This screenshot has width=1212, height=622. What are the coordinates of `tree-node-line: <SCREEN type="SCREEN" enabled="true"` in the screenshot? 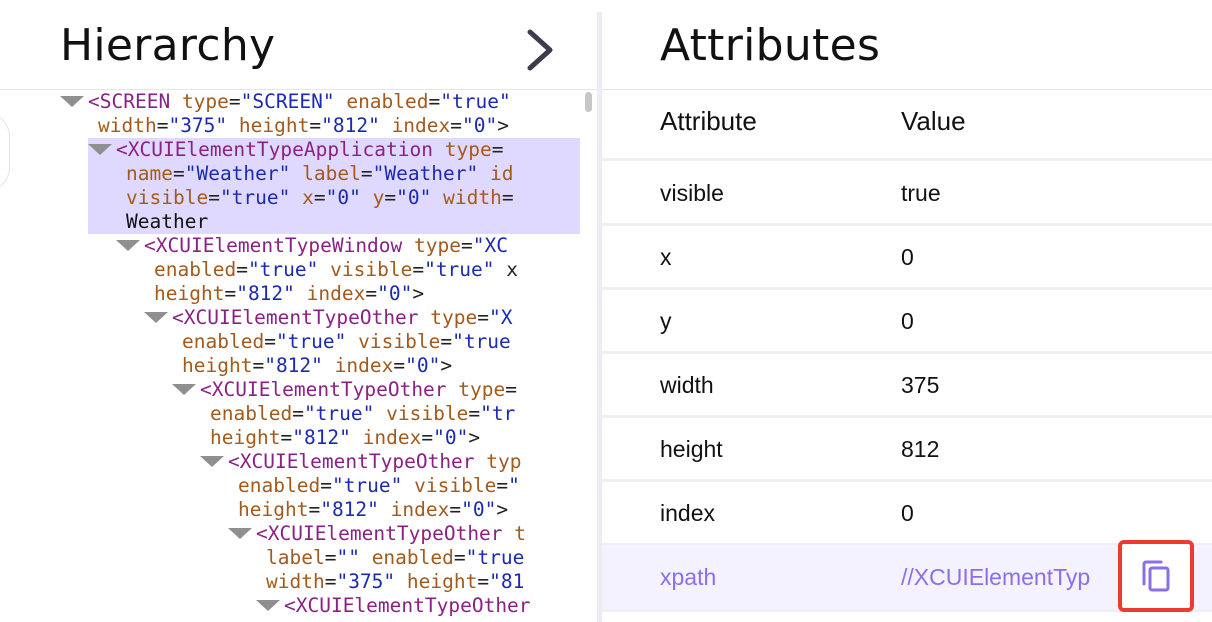 It's located at (285, 102).